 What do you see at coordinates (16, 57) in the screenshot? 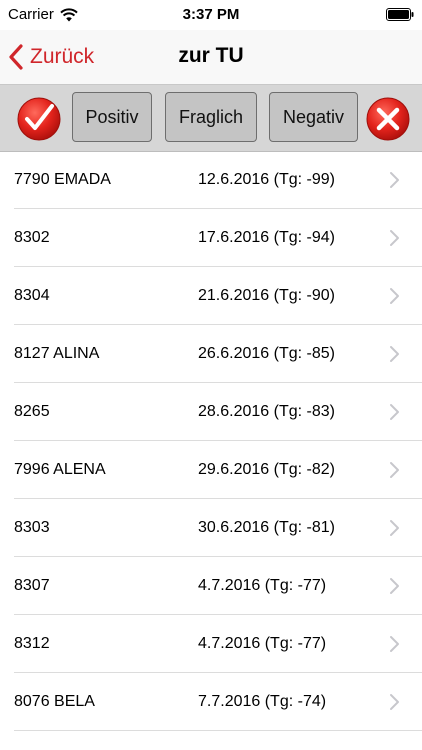
I see `chevron-left-icon` at bounding box center [16, 57].